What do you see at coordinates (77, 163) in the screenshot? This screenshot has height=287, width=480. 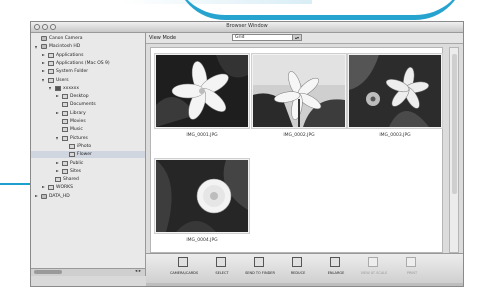 I see `sidebar-item-label: Public` at bounding box center [77, 163].